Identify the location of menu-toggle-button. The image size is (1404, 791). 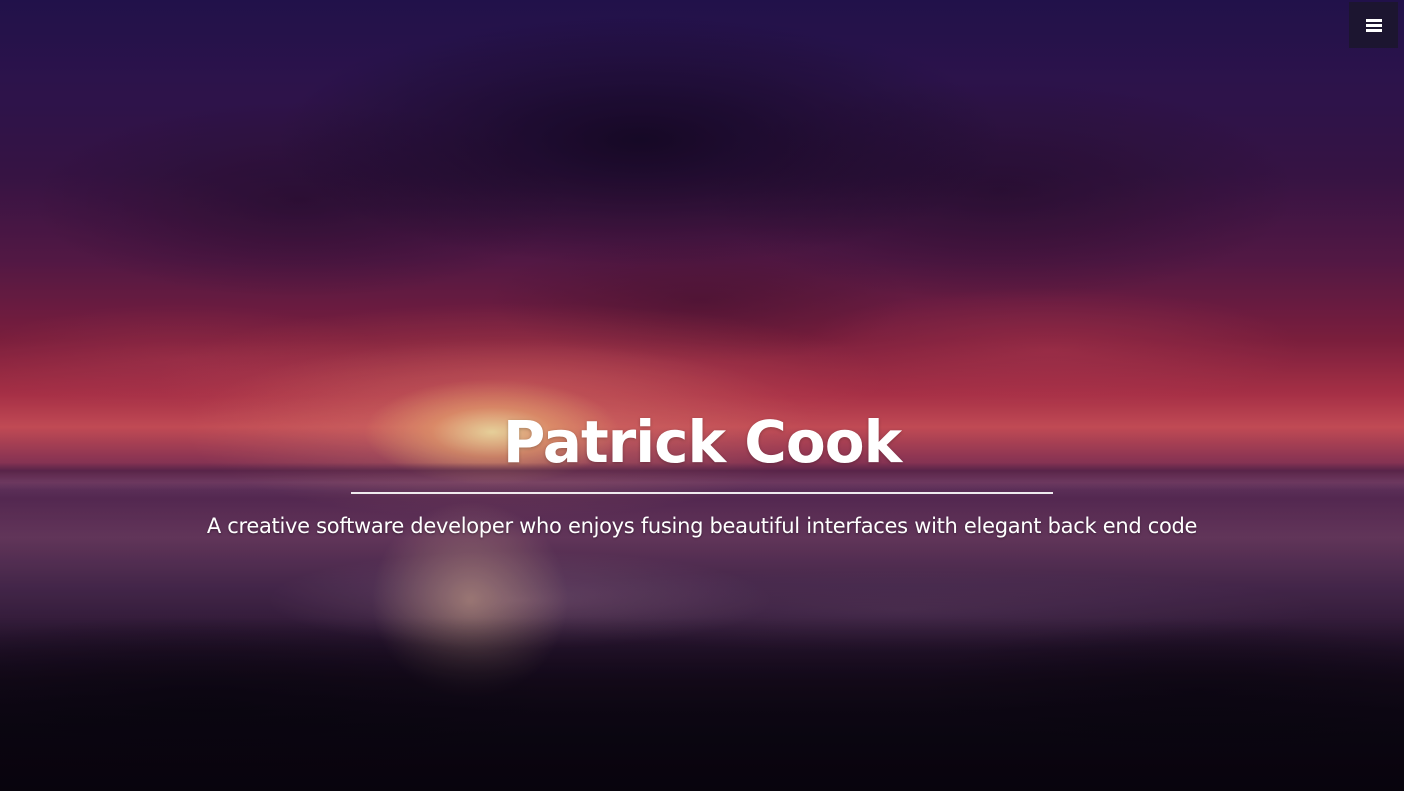
(1373, 25).